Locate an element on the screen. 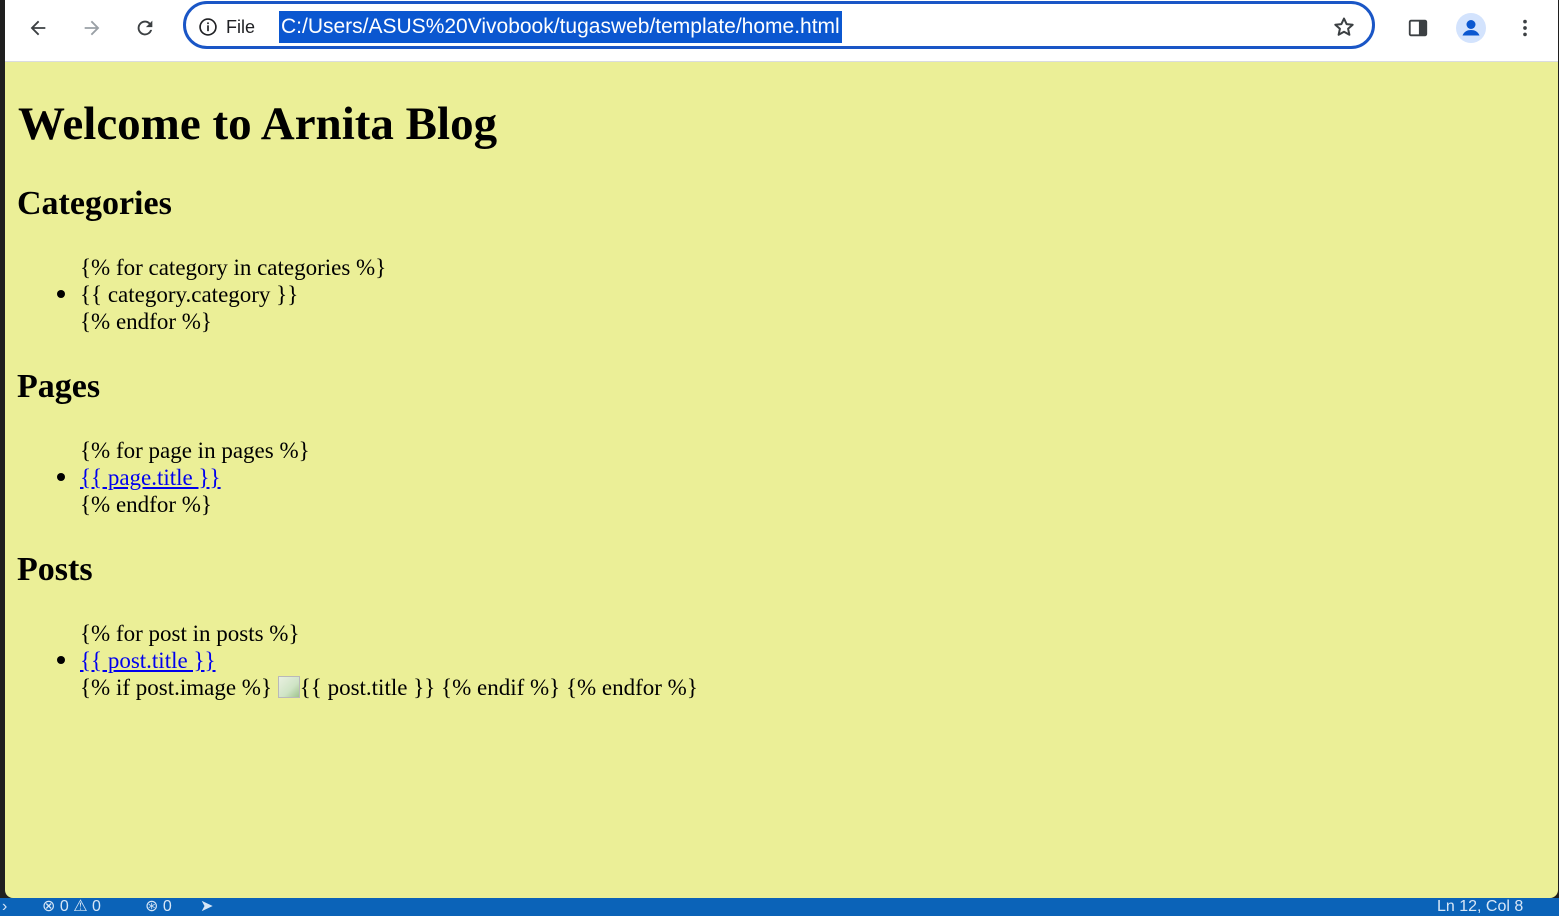 The height and width of the screenshot is (916, 1559). error-count: 0 is located at coordinates (64, 906).